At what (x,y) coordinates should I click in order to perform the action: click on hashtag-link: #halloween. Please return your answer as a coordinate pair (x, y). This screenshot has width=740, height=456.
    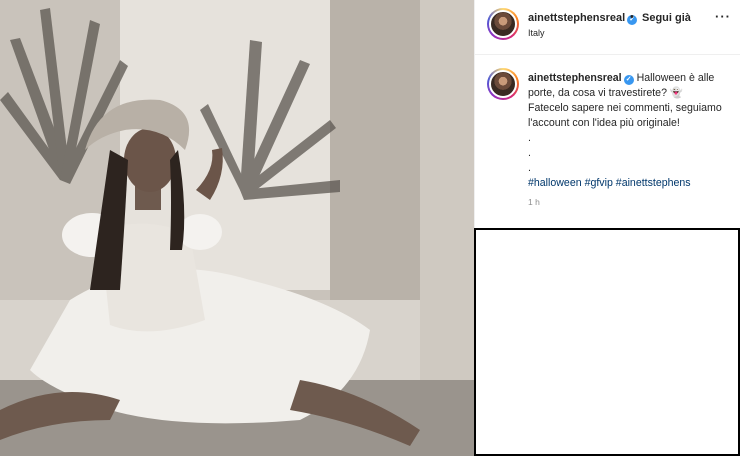
    Looking at the image, I should click on (555, 183).